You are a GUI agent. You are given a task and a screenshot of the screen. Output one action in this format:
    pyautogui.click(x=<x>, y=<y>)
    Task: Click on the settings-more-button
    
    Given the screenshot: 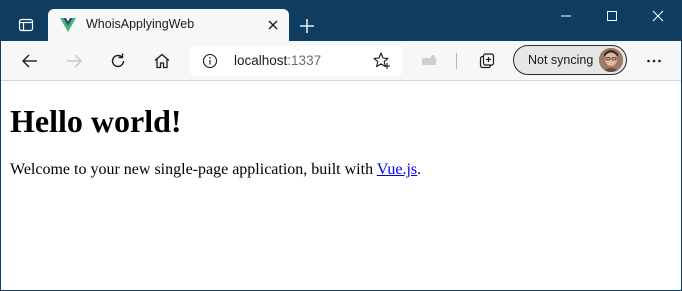 What is the action you would take?
    pyautogui.click(x=654, y=61)
    